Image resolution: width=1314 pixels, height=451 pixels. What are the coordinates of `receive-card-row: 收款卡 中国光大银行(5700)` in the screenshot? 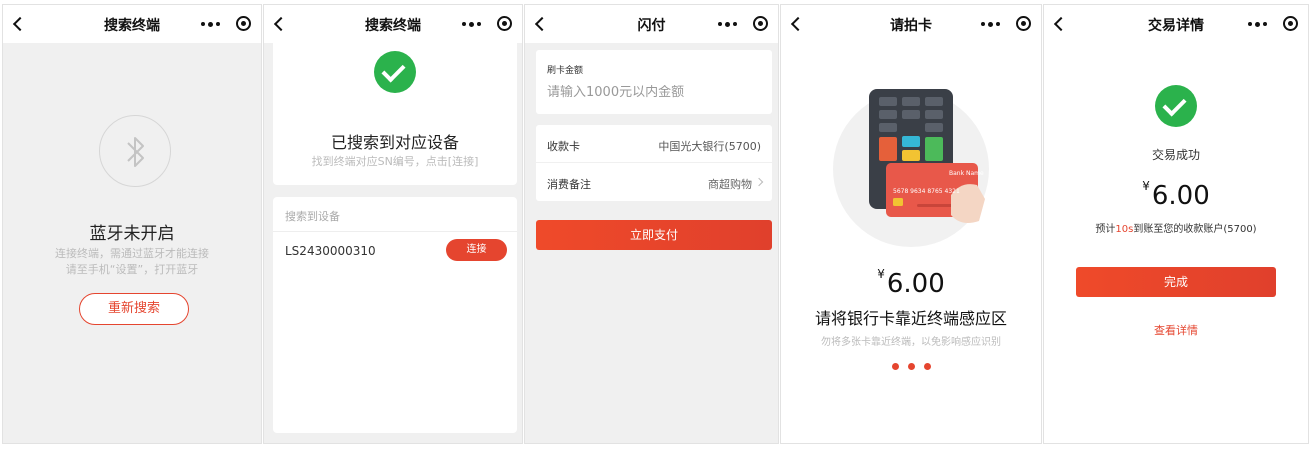 It's located at (654, 144).